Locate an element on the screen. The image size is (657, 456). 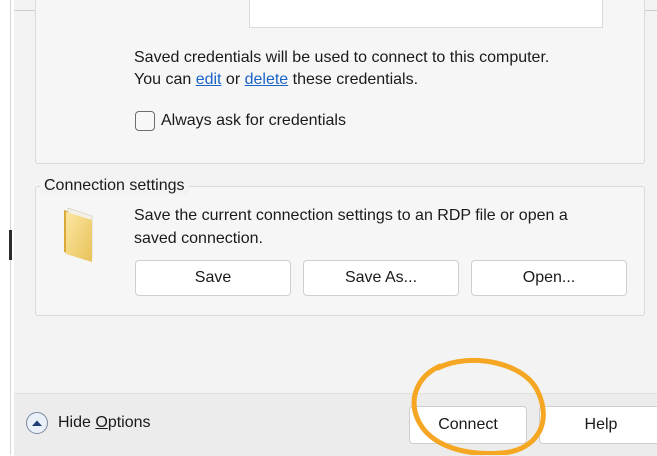
hide-options-label: Hide Options is located at coordinates (104, 423).